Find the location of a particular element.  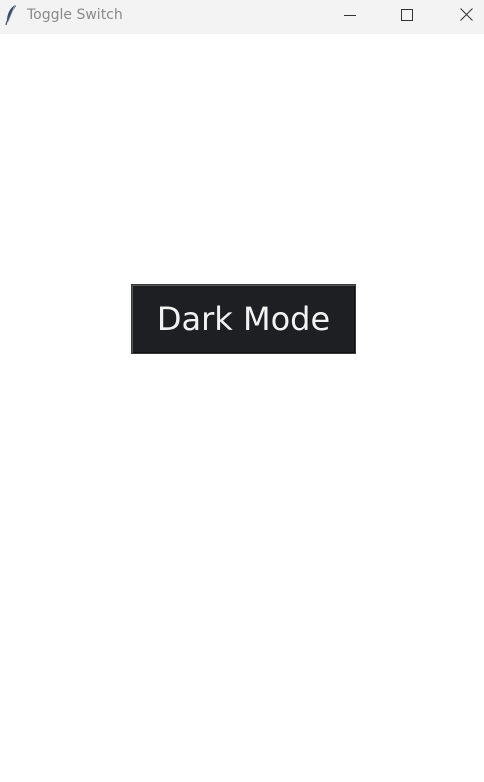

close-button is located at coordinates (463, 15).